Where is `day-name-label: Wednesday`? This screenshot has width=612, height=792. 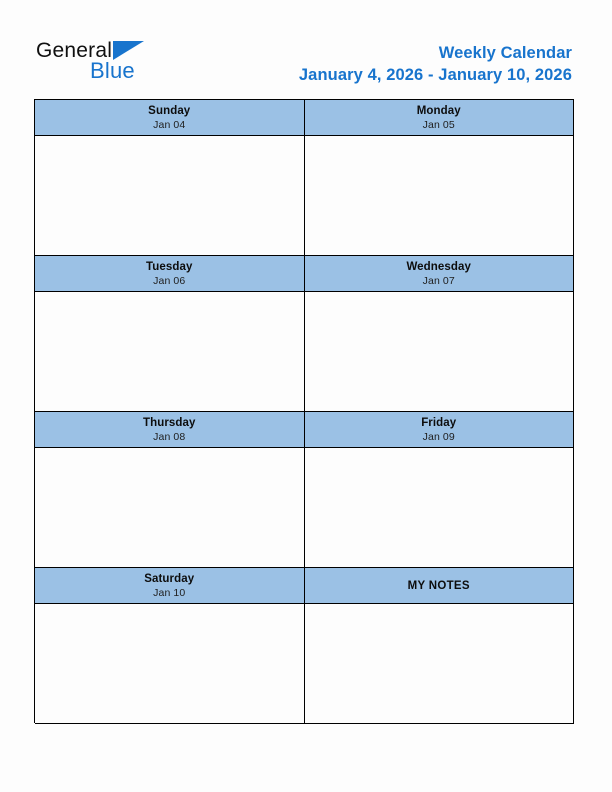 day-name-label: Wednesday is located at coordinates (439, 267).